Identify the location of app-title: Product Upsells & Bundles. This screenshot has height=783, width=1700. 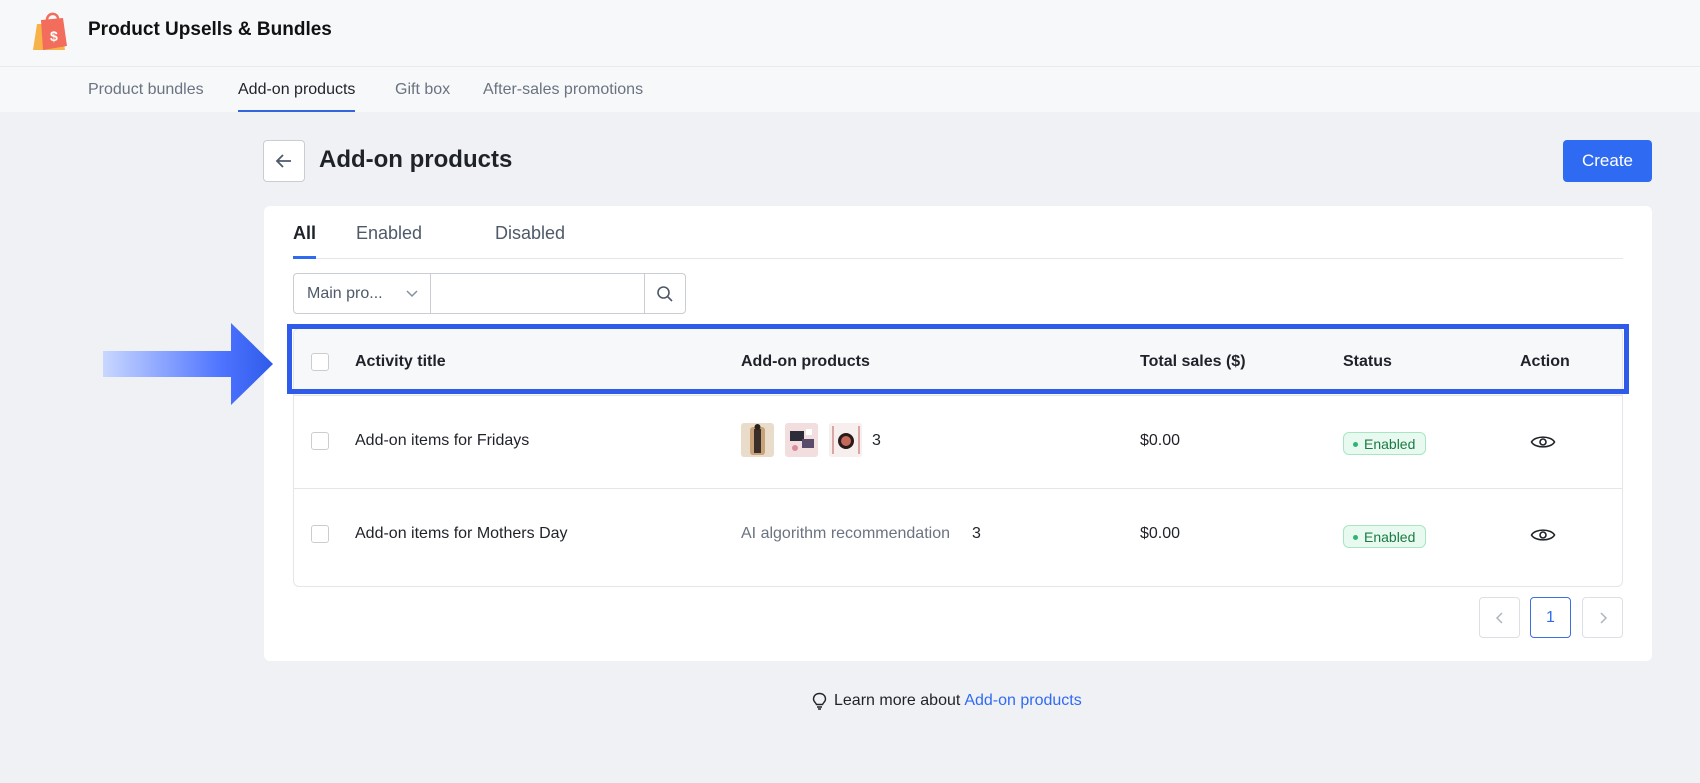
(210, 29).